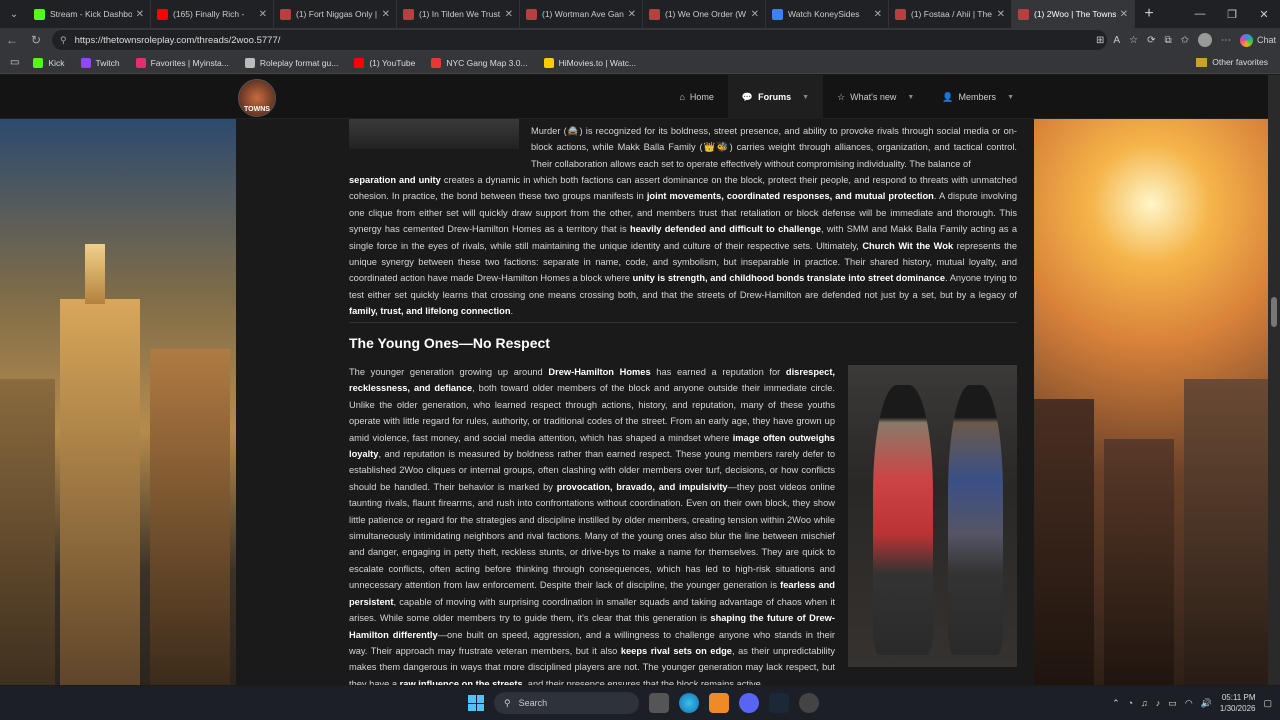 The height and width of the screenshot is (720, 1280). Describe the element at coordinates (1232, 62) in the screenshot. I see `other-favorites: Other favorites` at that location.